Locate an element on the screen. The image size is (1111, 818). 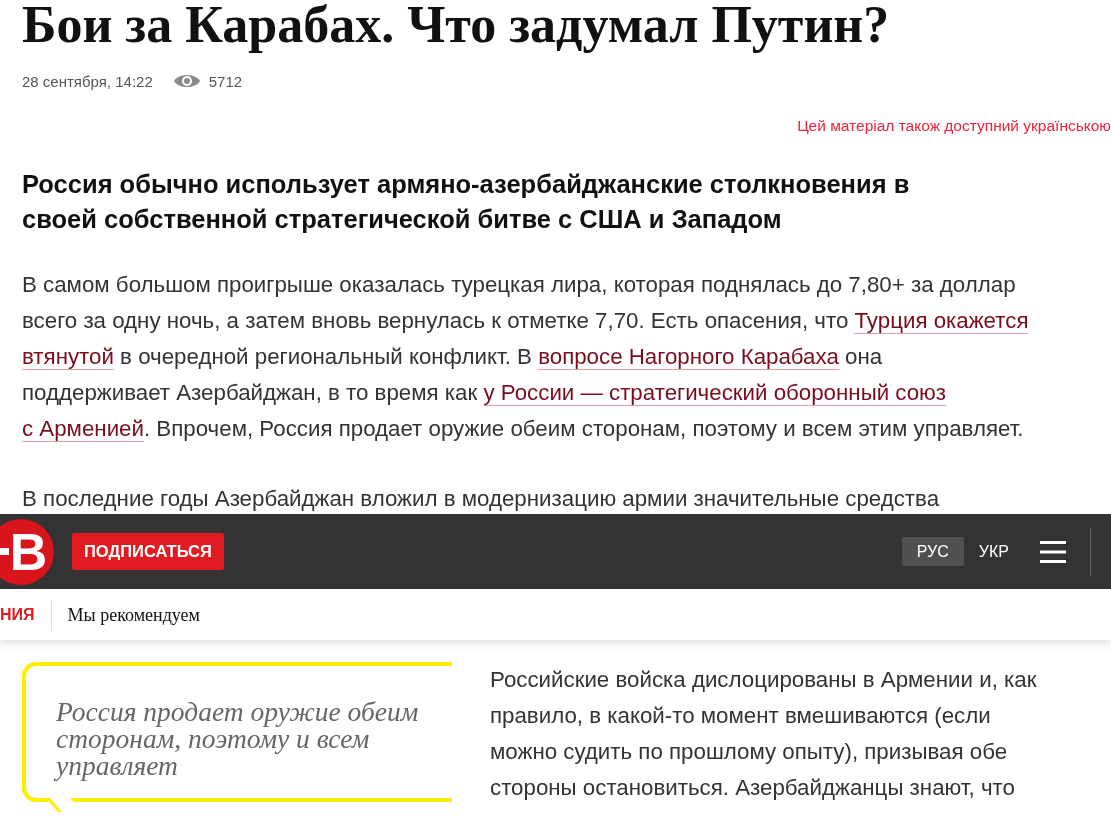
article-link: у России — стратегический оборонный союз is located at coordinates (715, 393).